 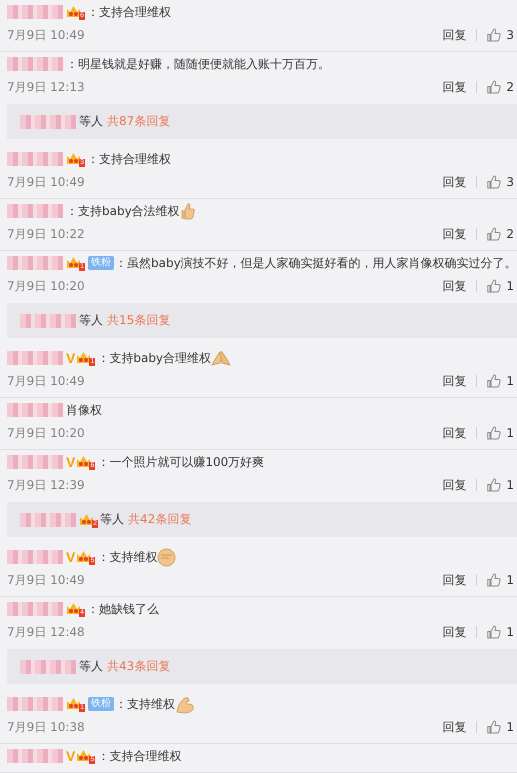 I want to click on comment-time: 7月9日 12:13, so click(x=46, y=87).